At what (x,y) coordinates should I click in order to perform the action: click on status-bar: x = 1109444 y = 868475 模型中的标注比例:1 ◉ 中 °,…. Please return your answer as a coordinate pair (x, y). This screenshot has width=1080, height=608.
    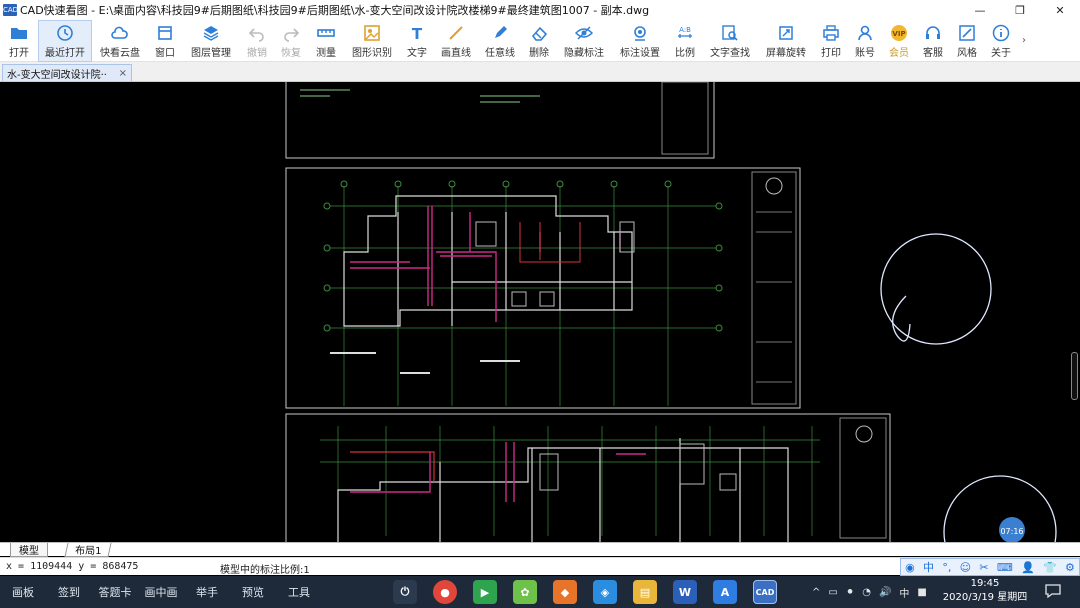
    Looking at the image, I should click on (540, 566).